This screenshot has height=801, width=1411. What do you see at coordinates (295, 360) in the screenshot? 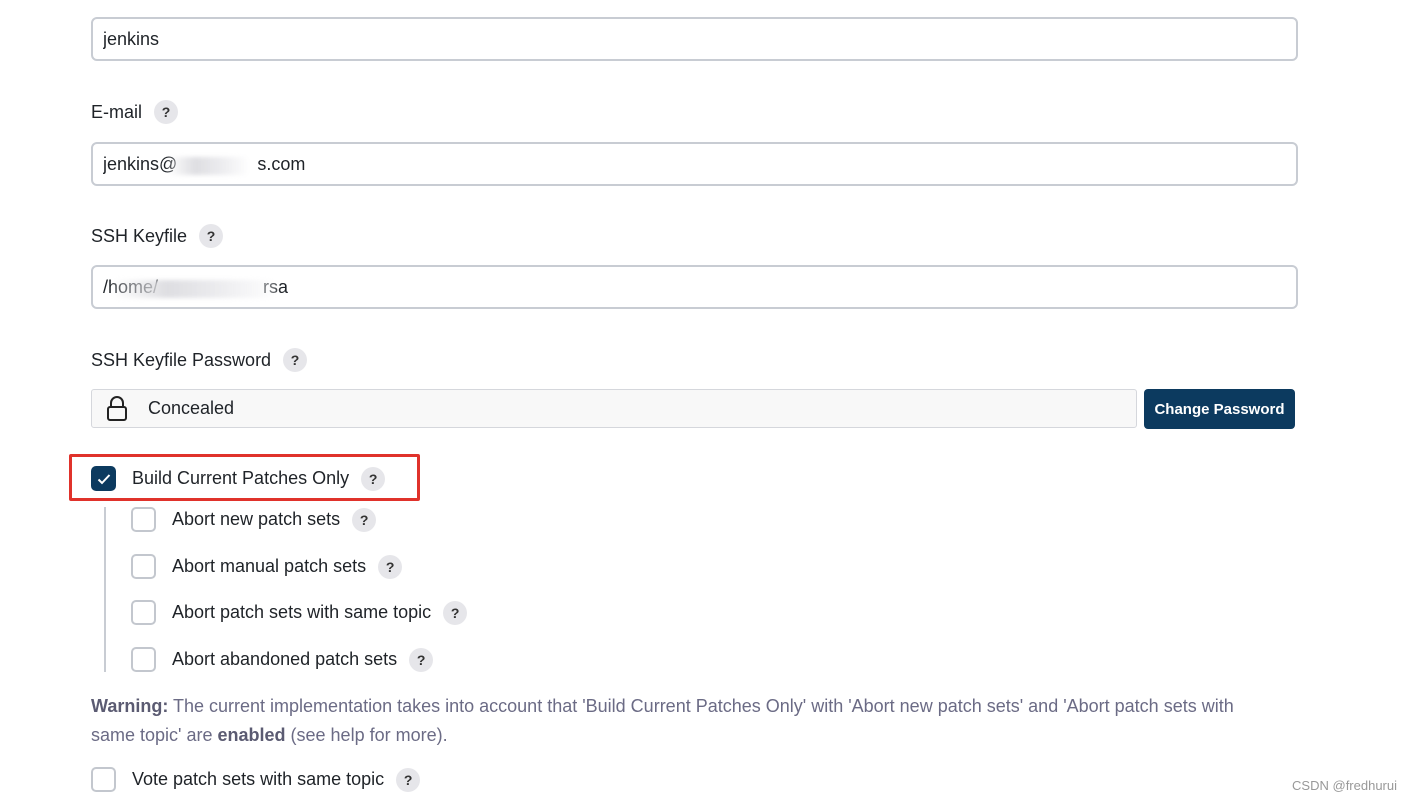
I see `ssh-password-help-icon: ?` at bounding box center [295, 360].